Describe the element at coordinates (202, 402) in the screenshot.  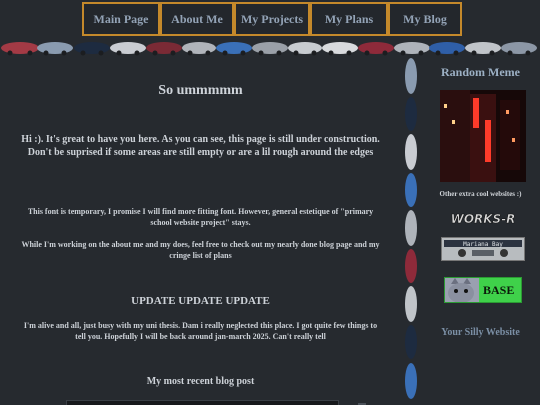
I see `recent-blog-frame` at that location.